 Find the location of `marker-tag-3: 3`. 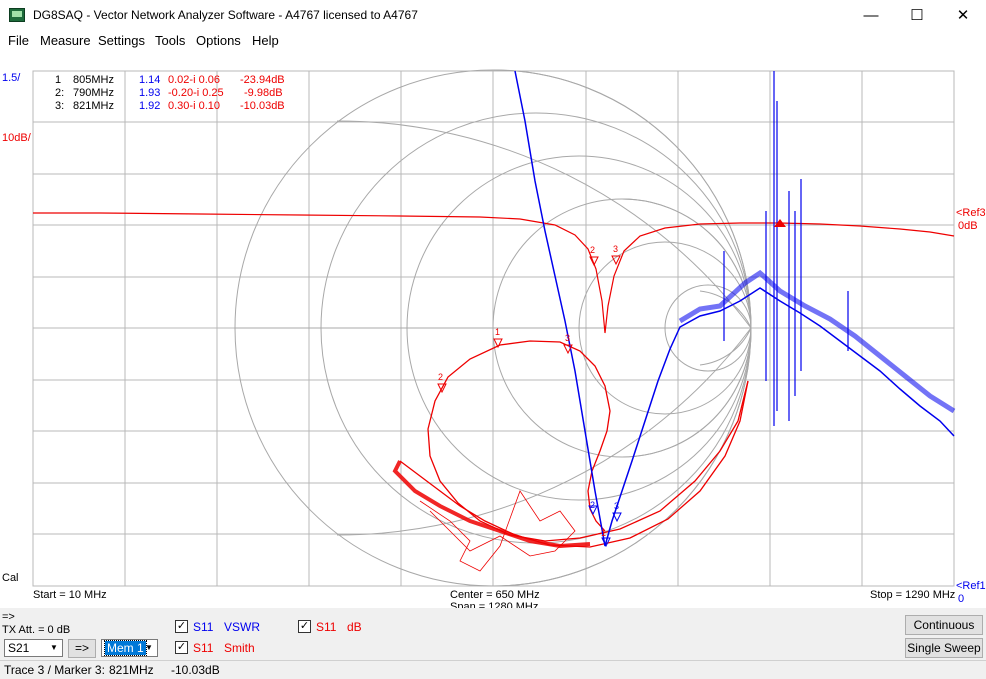

marker-tag-3: 3 is located at coordinates (616, 506).